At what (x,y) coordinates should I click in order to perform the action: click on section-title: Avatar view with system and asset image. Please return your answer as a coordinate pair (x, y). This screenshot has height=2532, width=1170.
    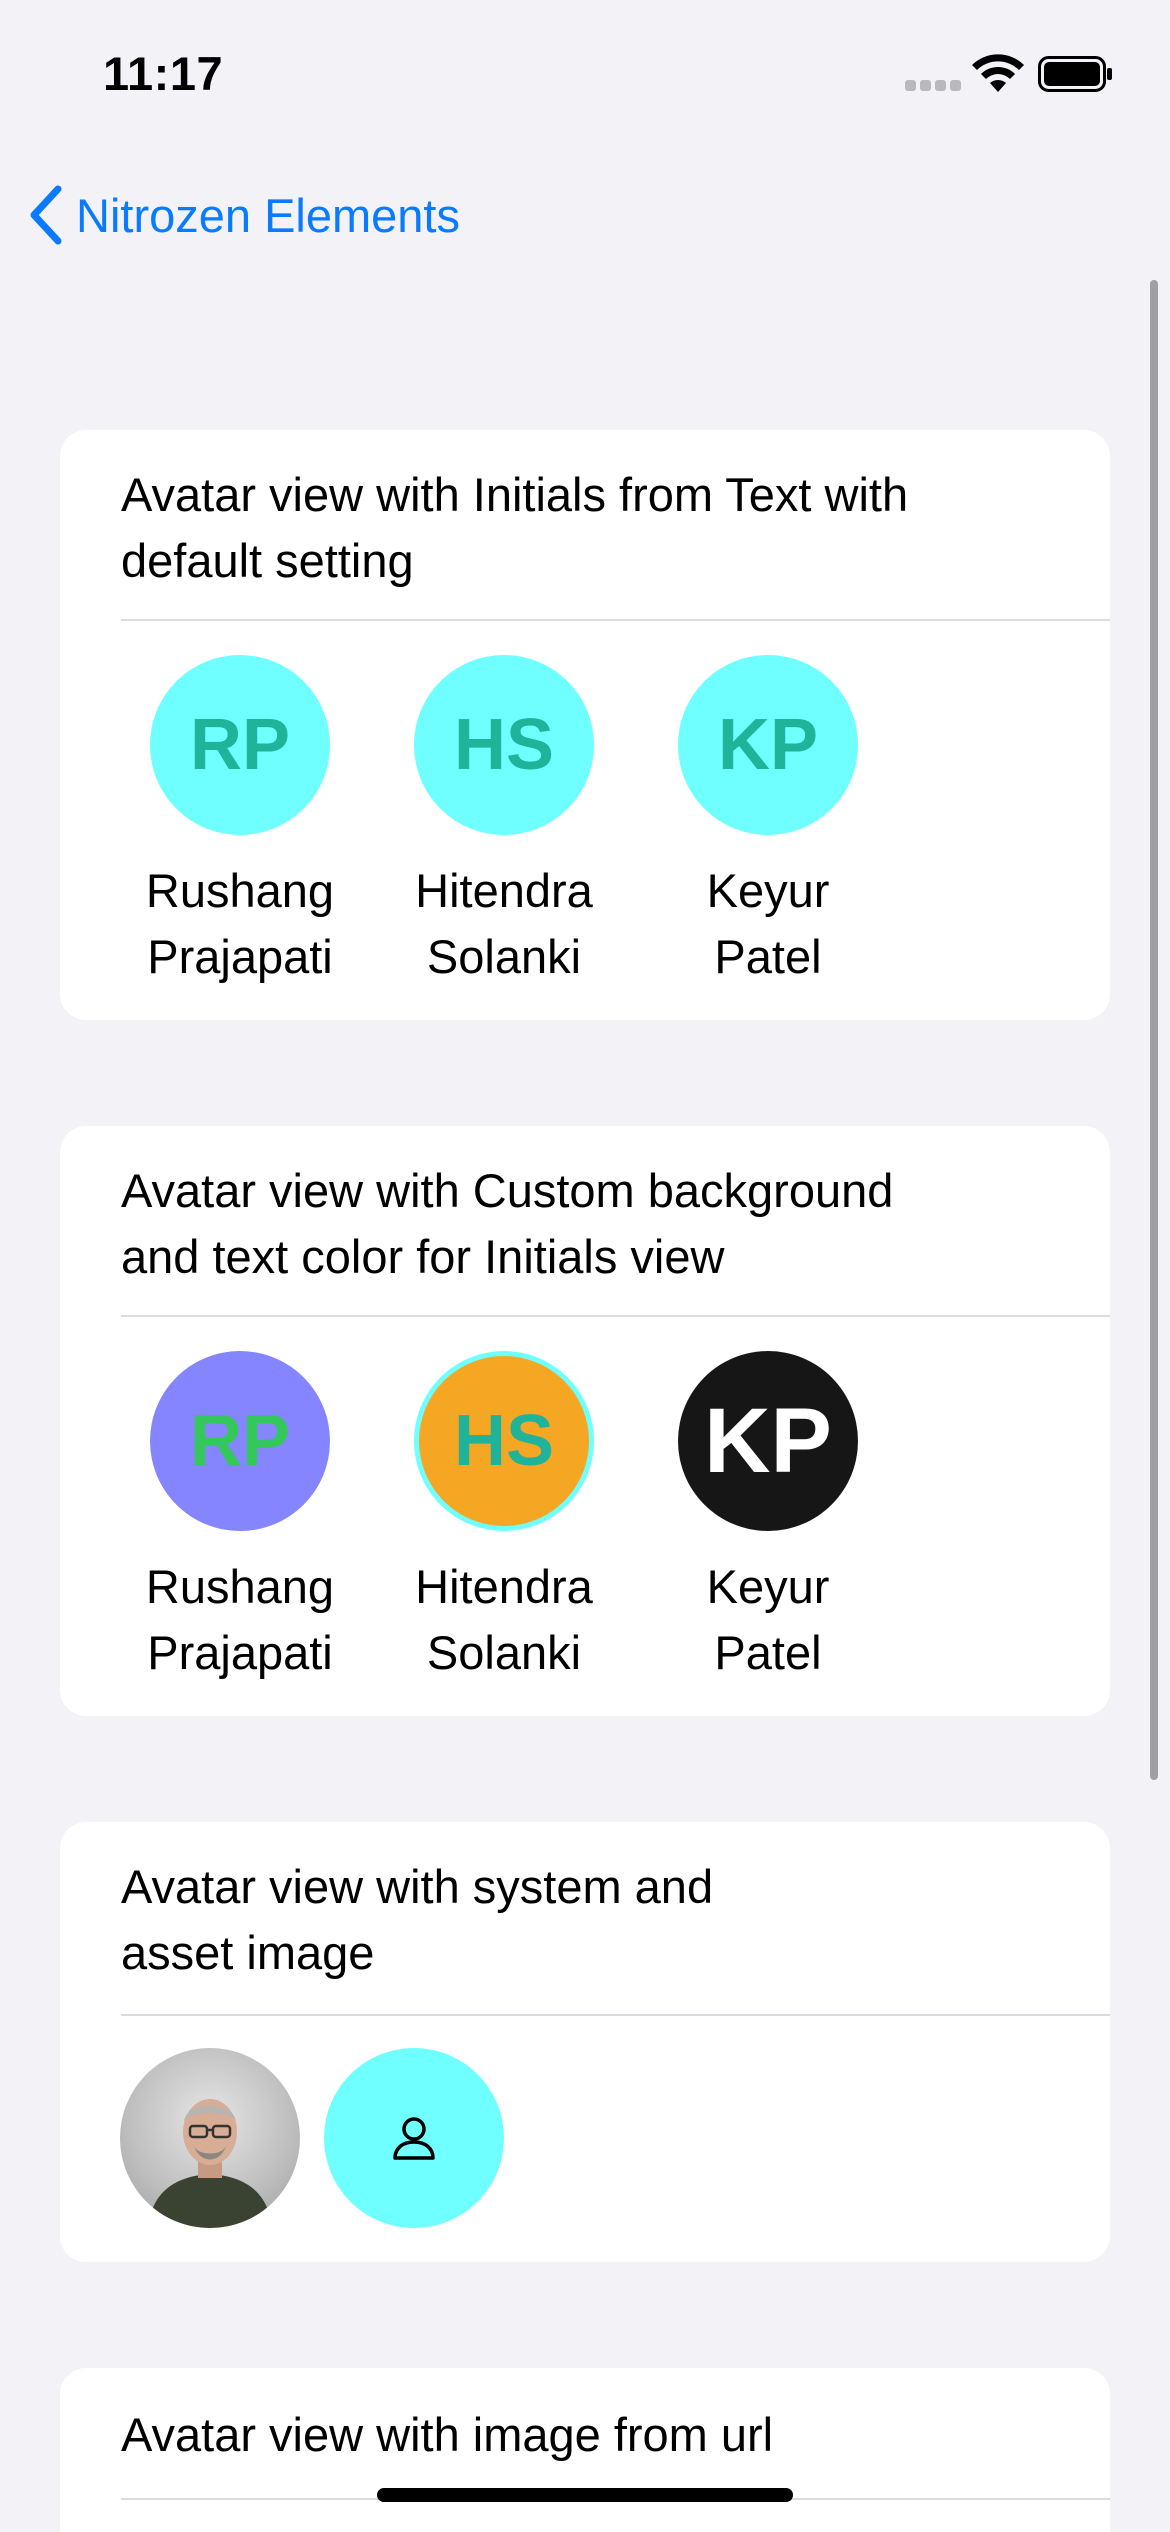
    Looking at the image, I should click on (417, 1919).